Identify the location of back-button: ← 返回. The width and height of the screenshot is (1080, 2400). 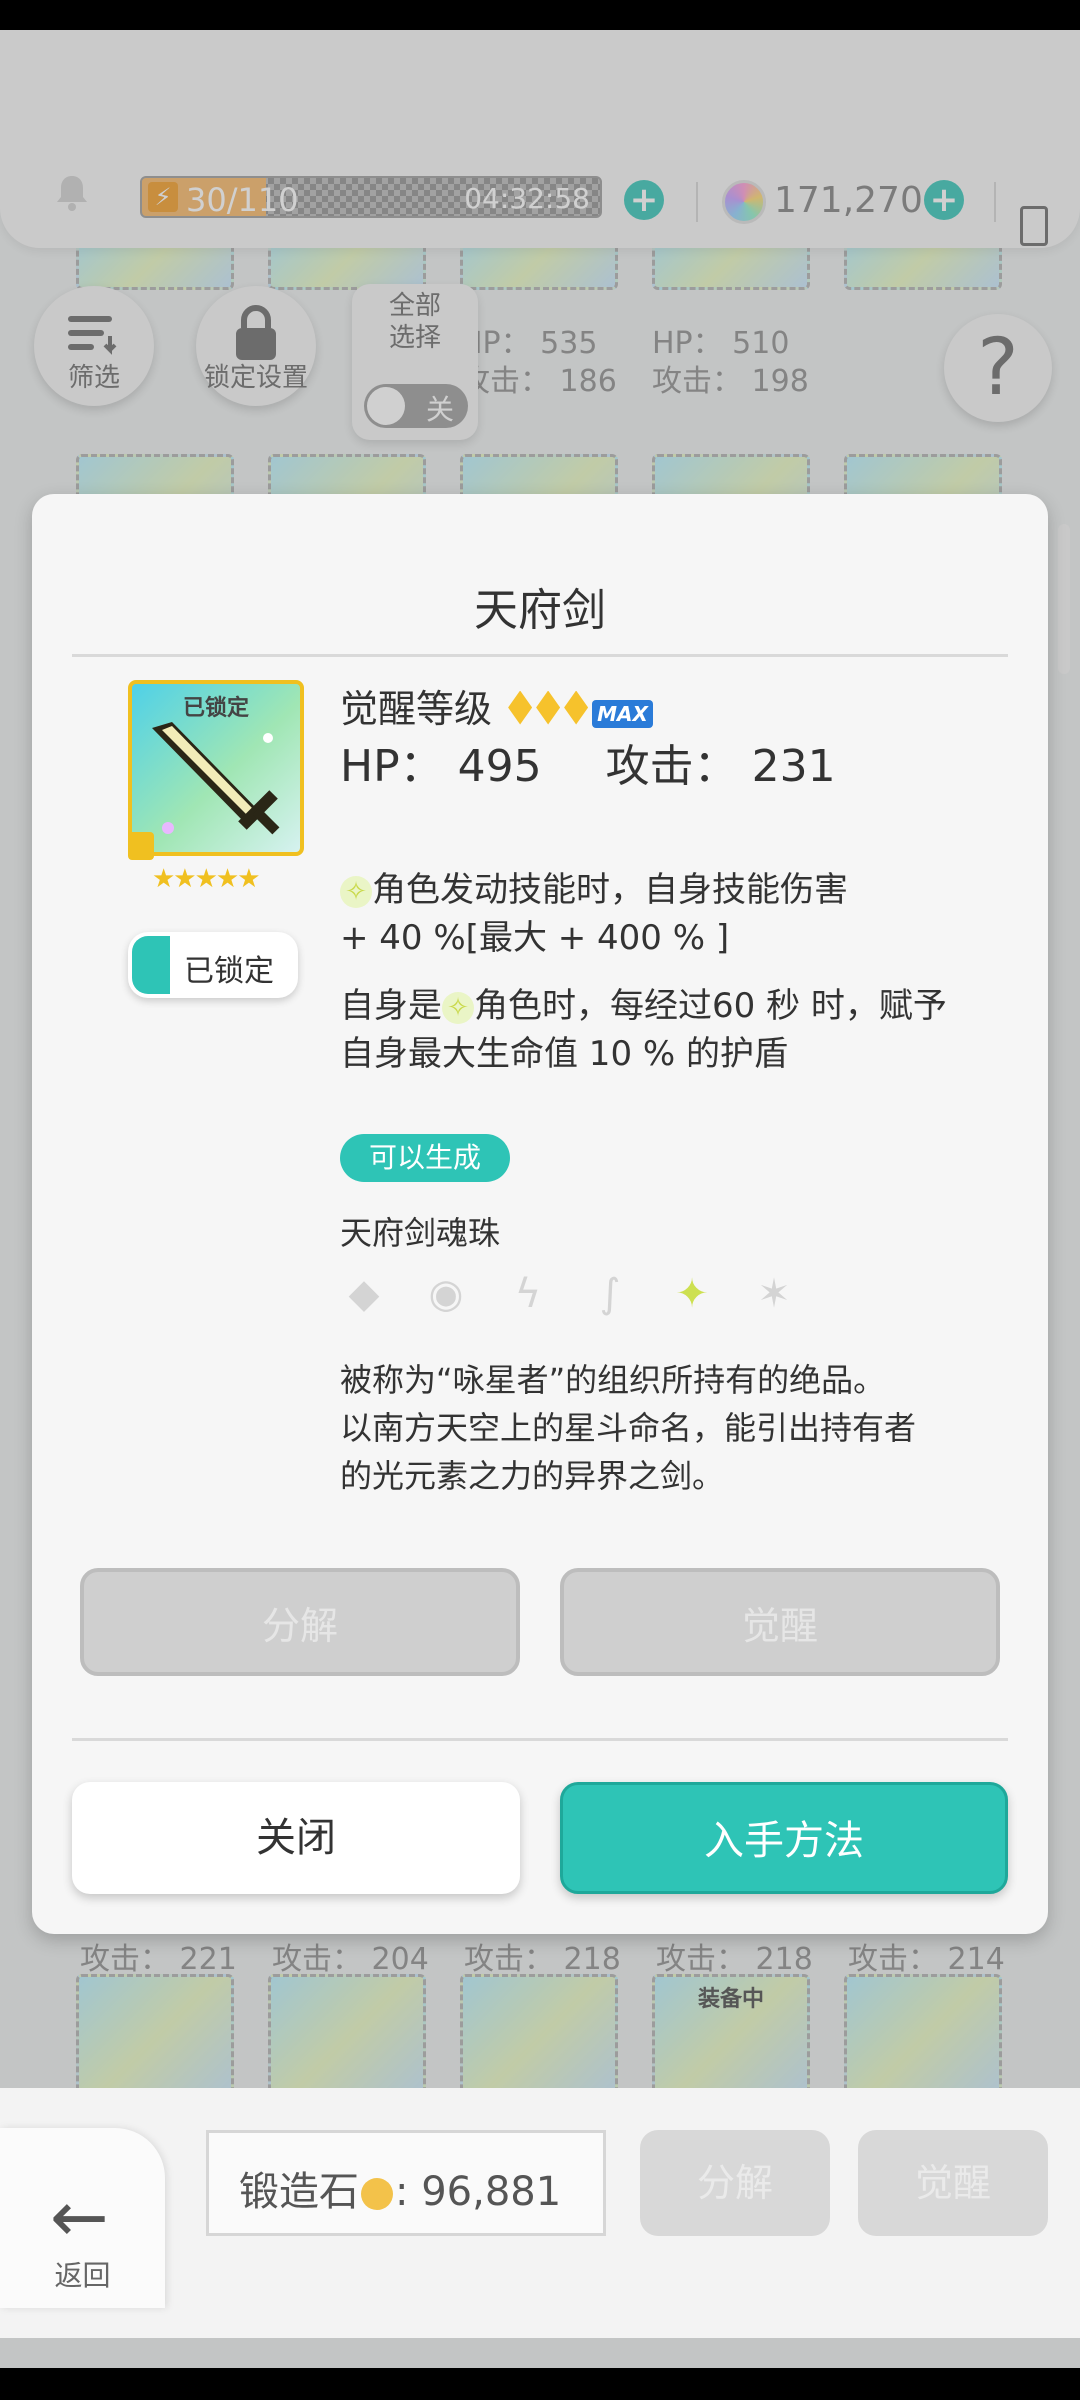
(82, 2218).